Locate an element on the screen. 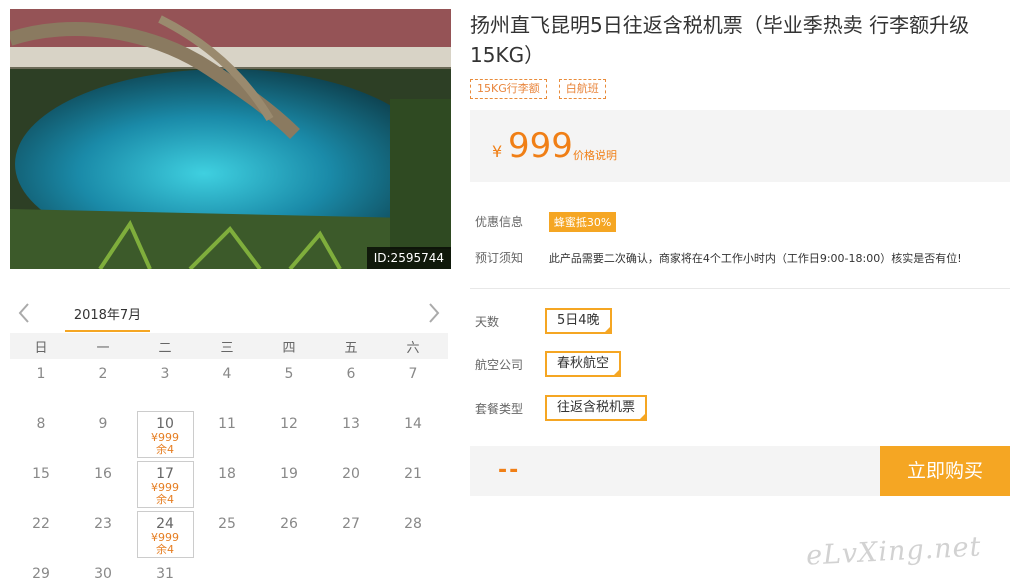 The width and height of the screenshot is (1013, 586). promo-row: 优惠信息 蜂蜜抵30% is located at coordinates (546, 222).